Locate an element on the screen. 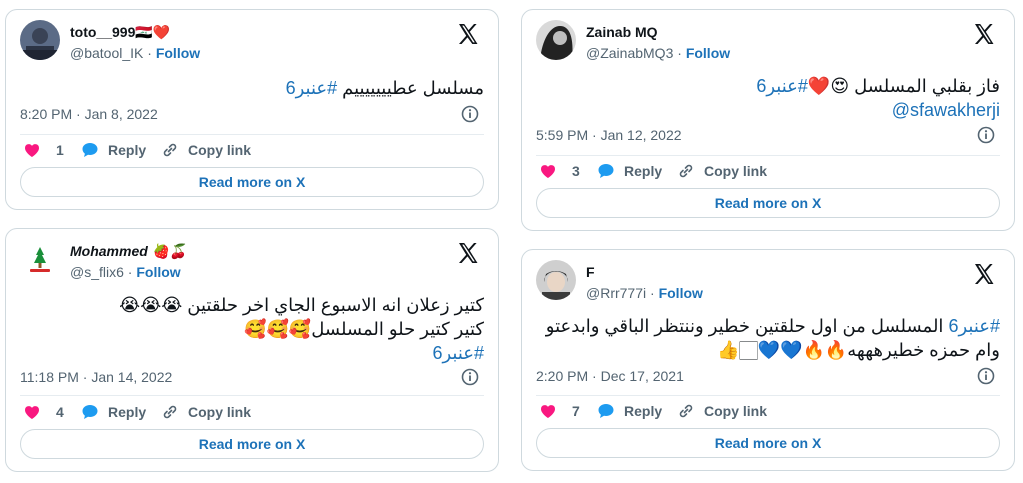 The width and height of the screenshot is (1023, 483). tweet-header: Zainab MQ @ZainabMQ3 · Follow is located at coordinates (768, 44).